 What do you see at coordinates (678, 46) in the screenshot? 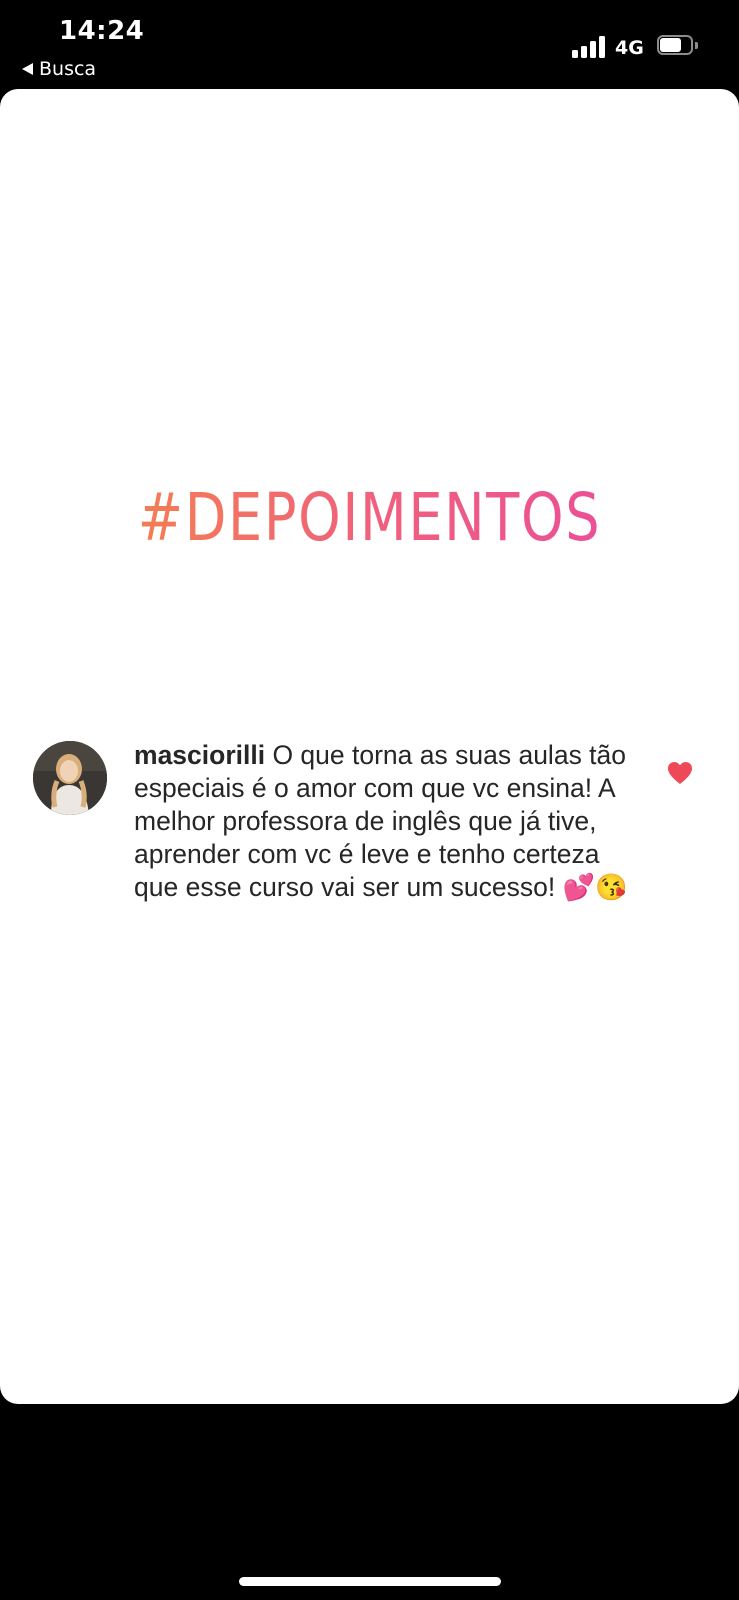
I see `battery-icon` at bounding box center [678, 46].